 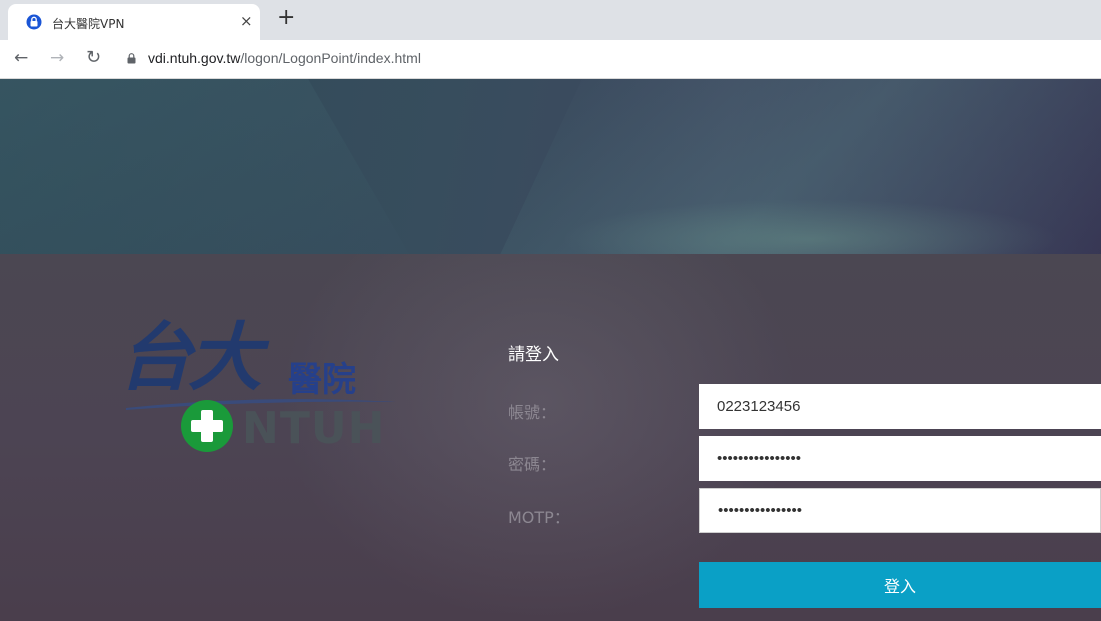 What do you see at coordinates (330, 58) in the screenshot?
I see `url-path: /logon/LogonPoint/index.html` at bounding box center [330, 58].